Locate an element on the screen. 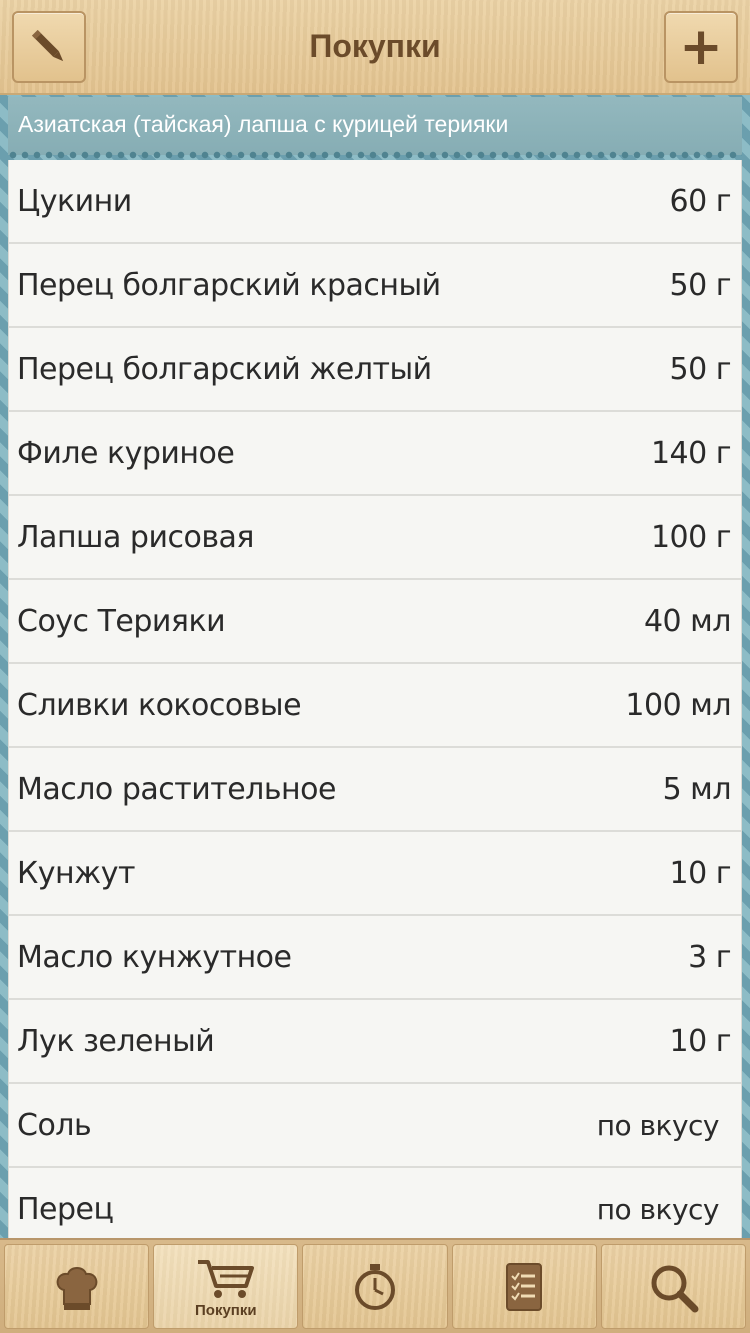 The width and height of the screenshot is (750, 1333). list-item: Соус Терияки 40 мл is located at coordinates (375, 622).